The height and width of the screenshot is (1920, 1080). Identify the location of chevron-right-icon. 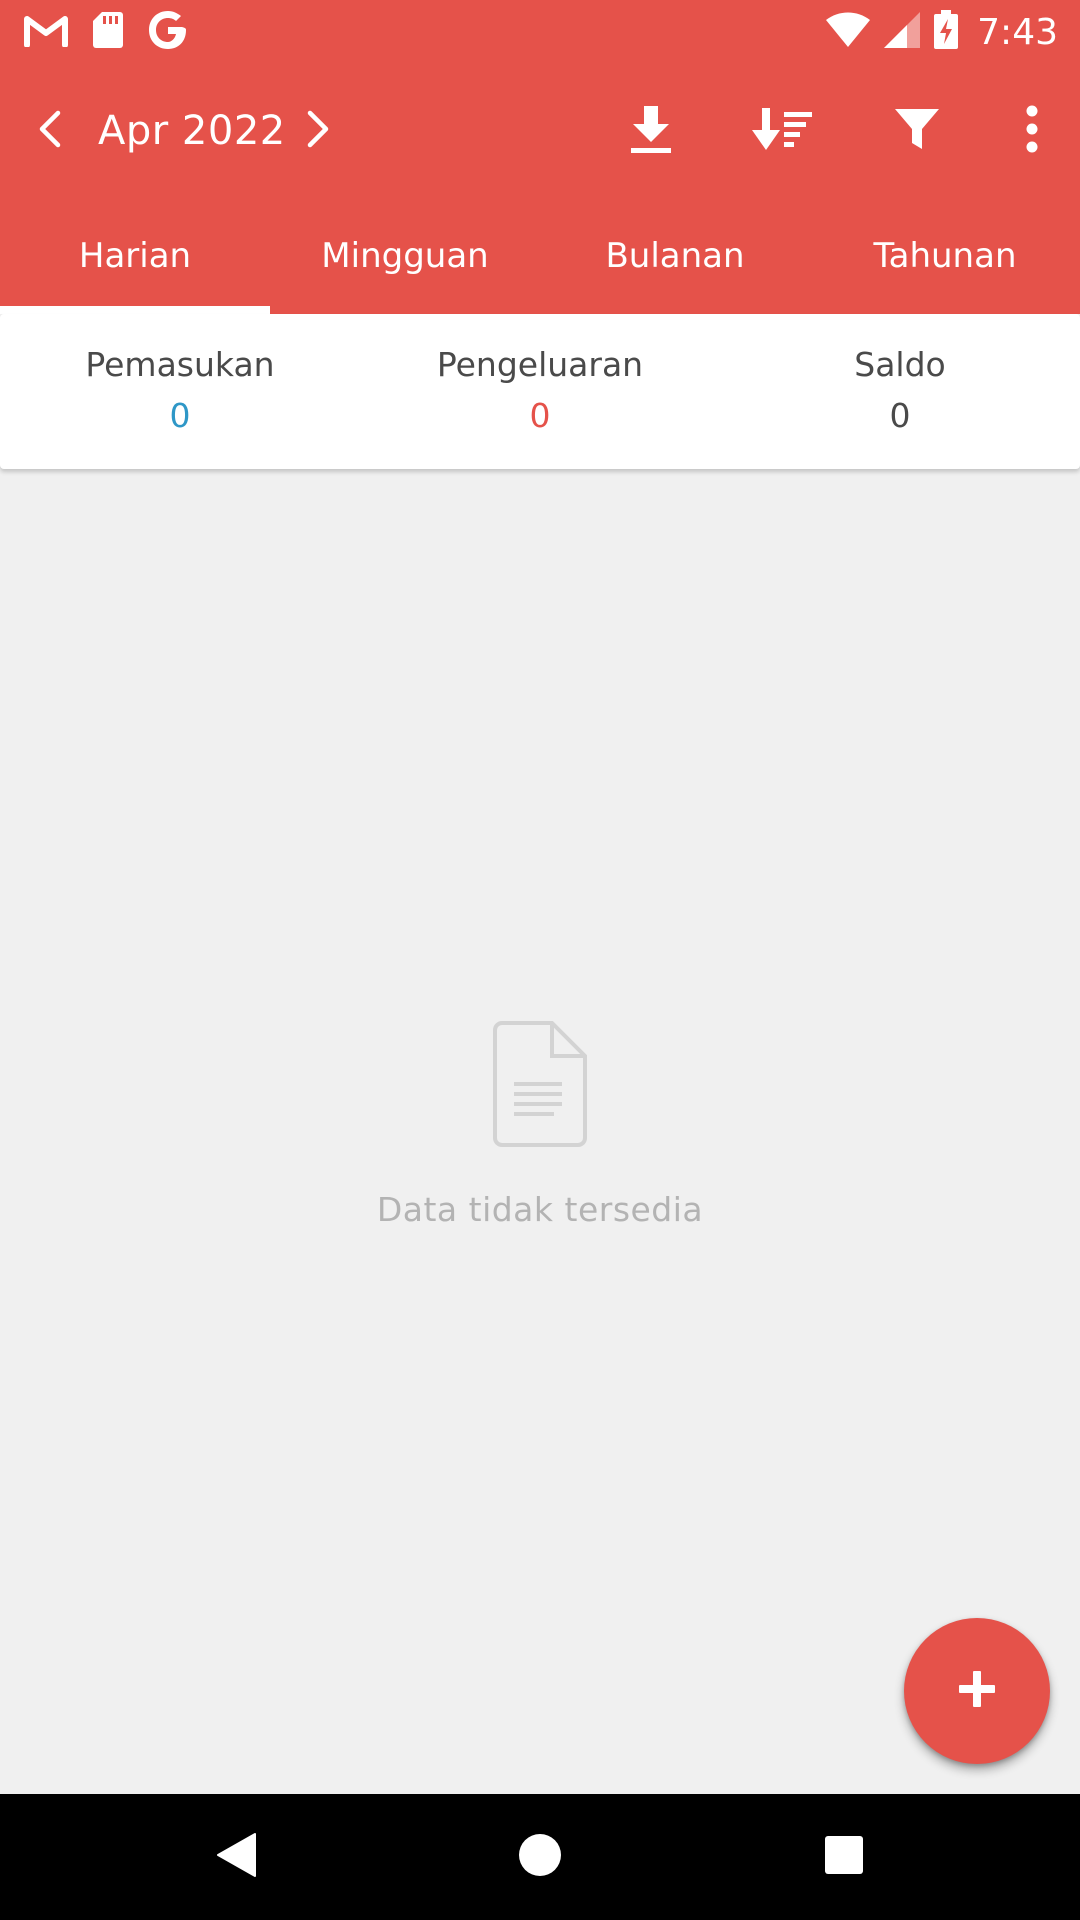
(318, 131).